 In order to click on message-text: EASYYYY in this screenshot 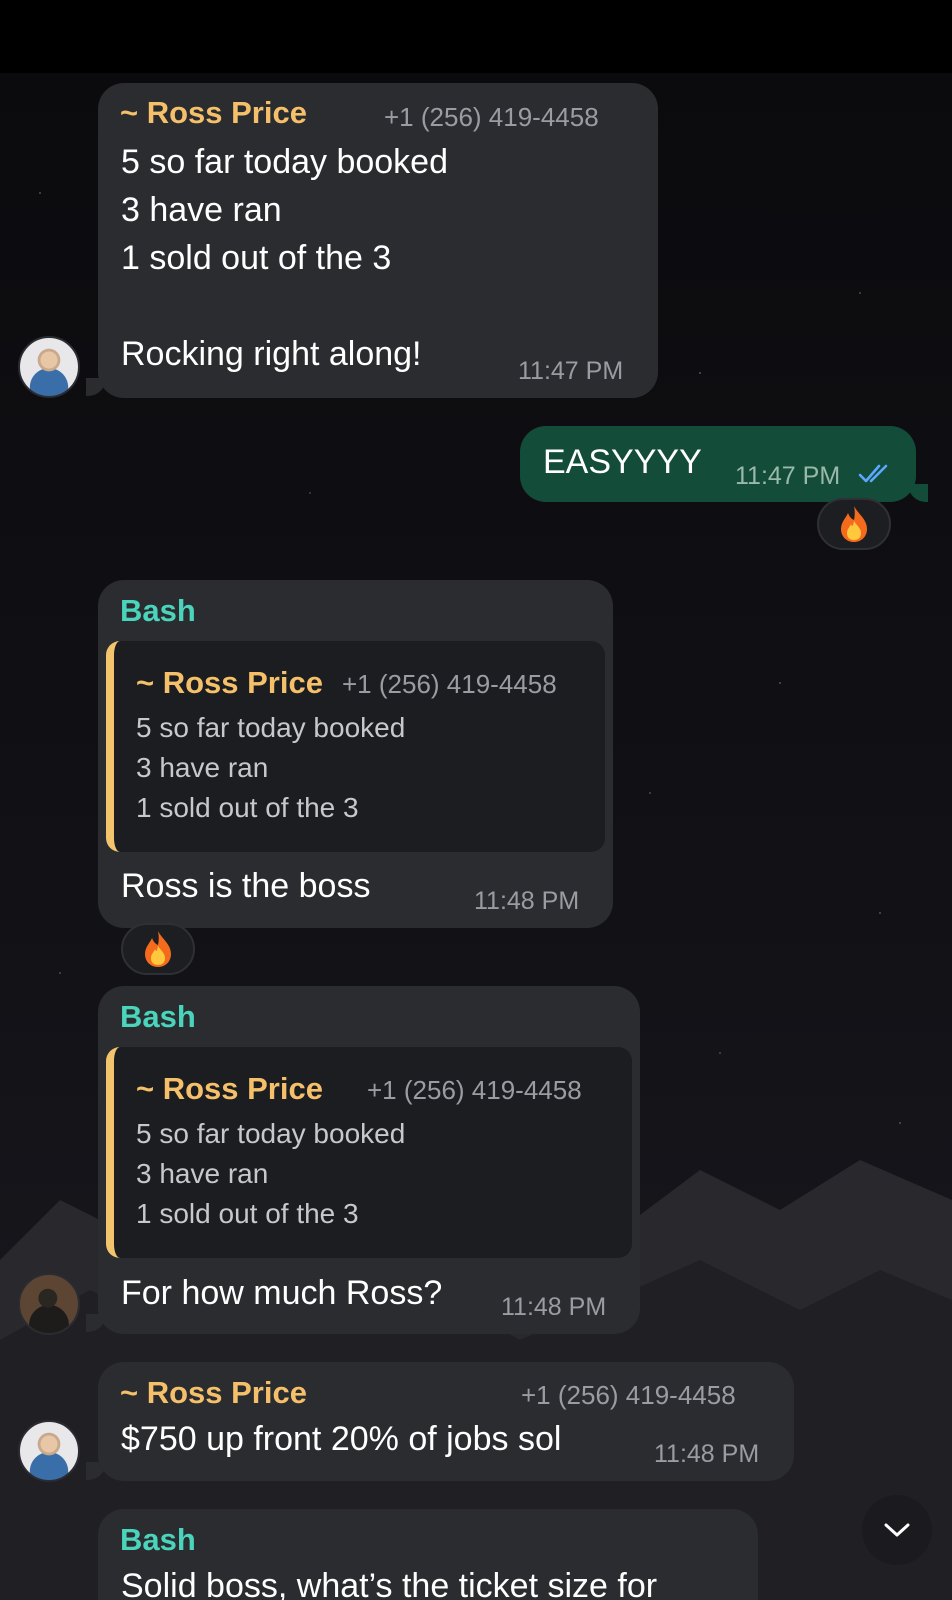, I will do `click(622, 462)`.